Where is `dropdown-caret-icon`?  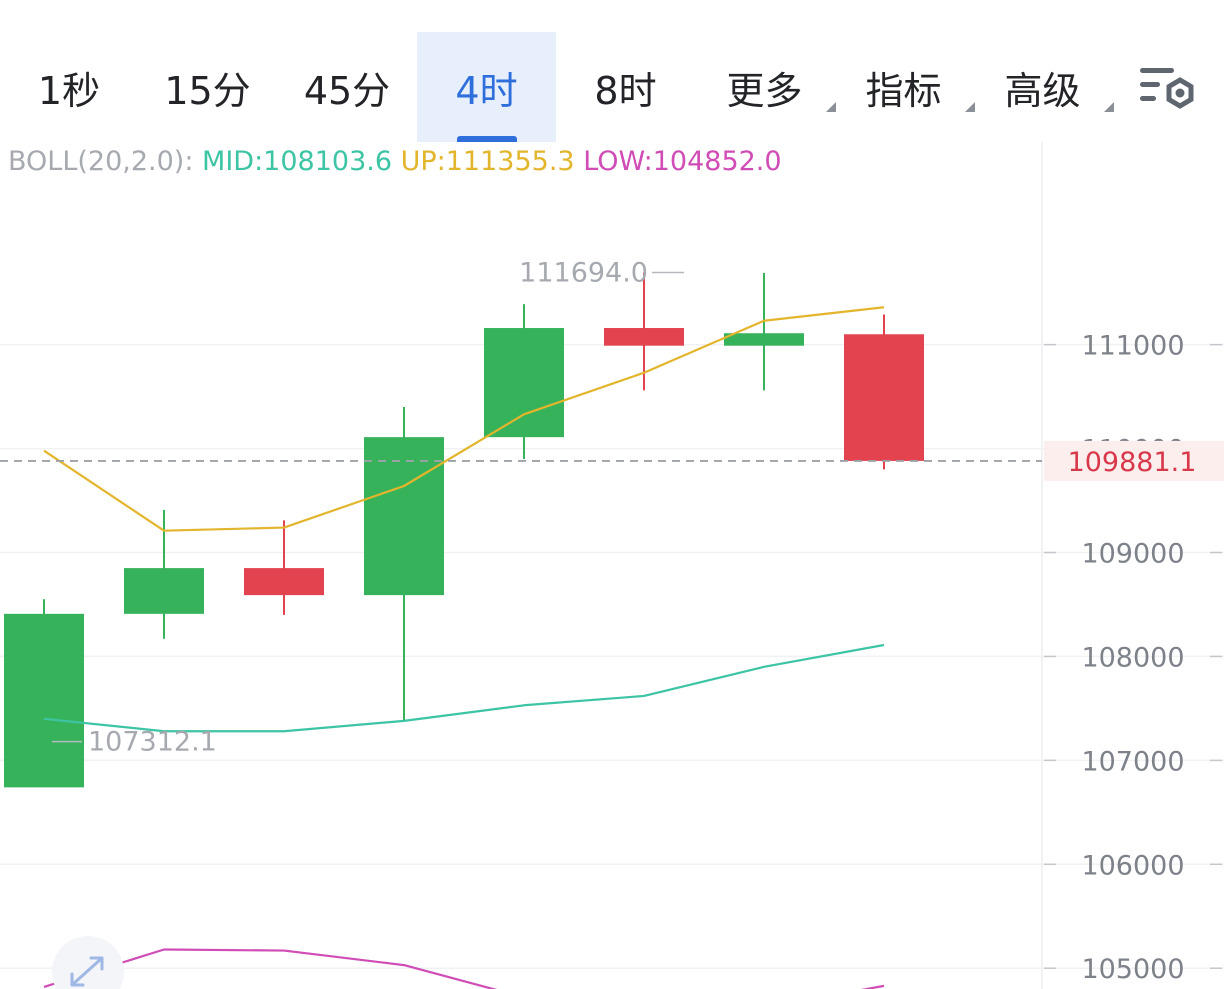 dropdown-caret-icon is located at coordinates (1109, 107).